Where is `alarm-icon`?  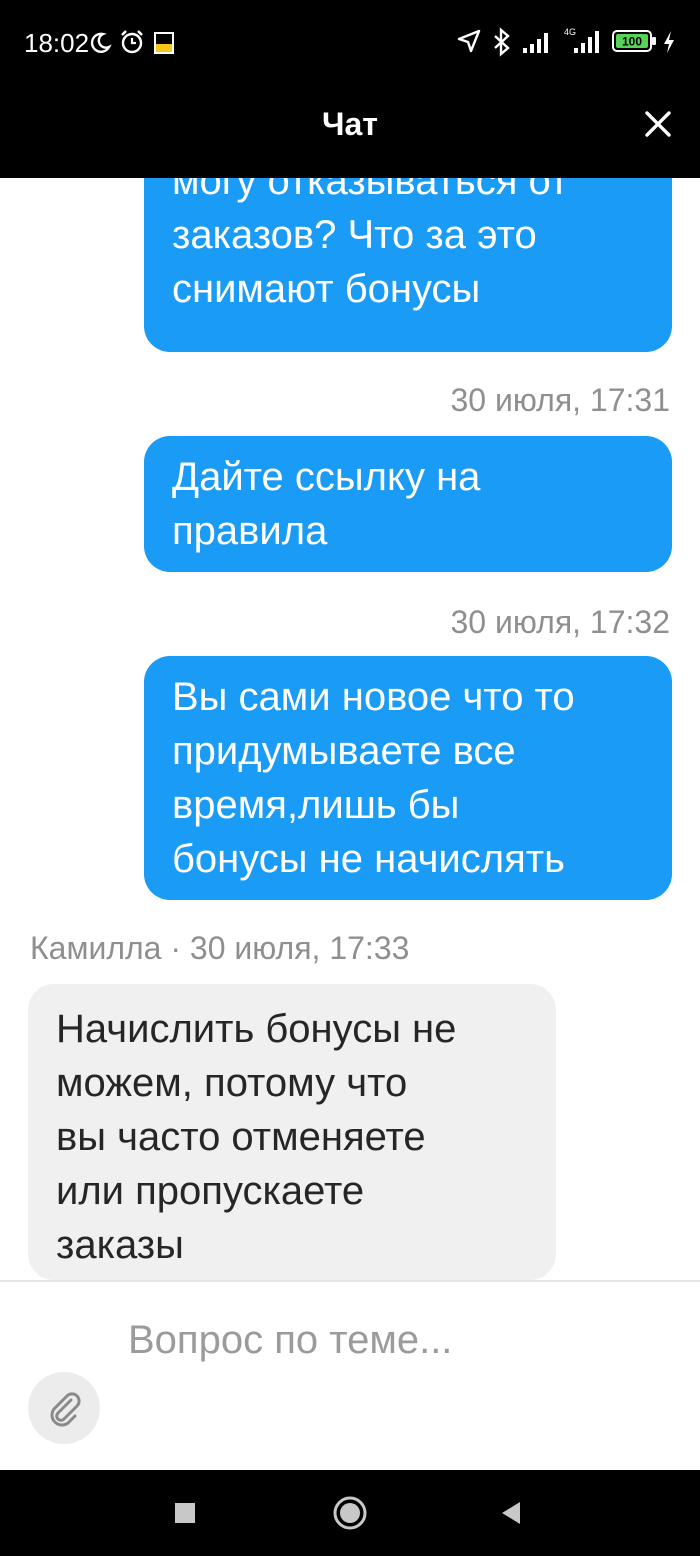
alarm-icon is located at coordinates (132, 42).